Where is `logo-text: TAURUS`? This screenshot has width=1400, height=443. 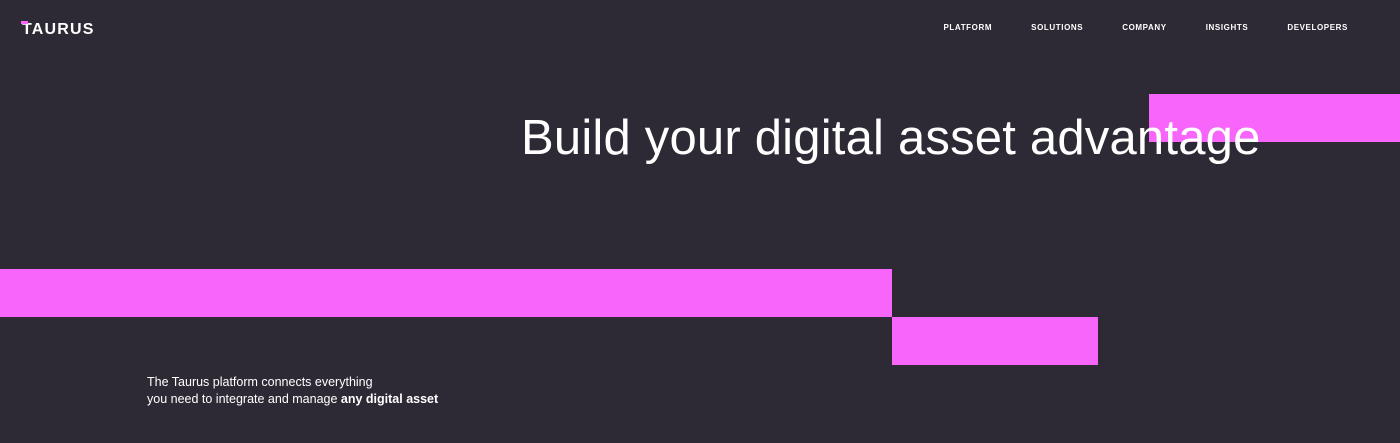 logo-text: TAURUS is located at coordinates (58, 29).